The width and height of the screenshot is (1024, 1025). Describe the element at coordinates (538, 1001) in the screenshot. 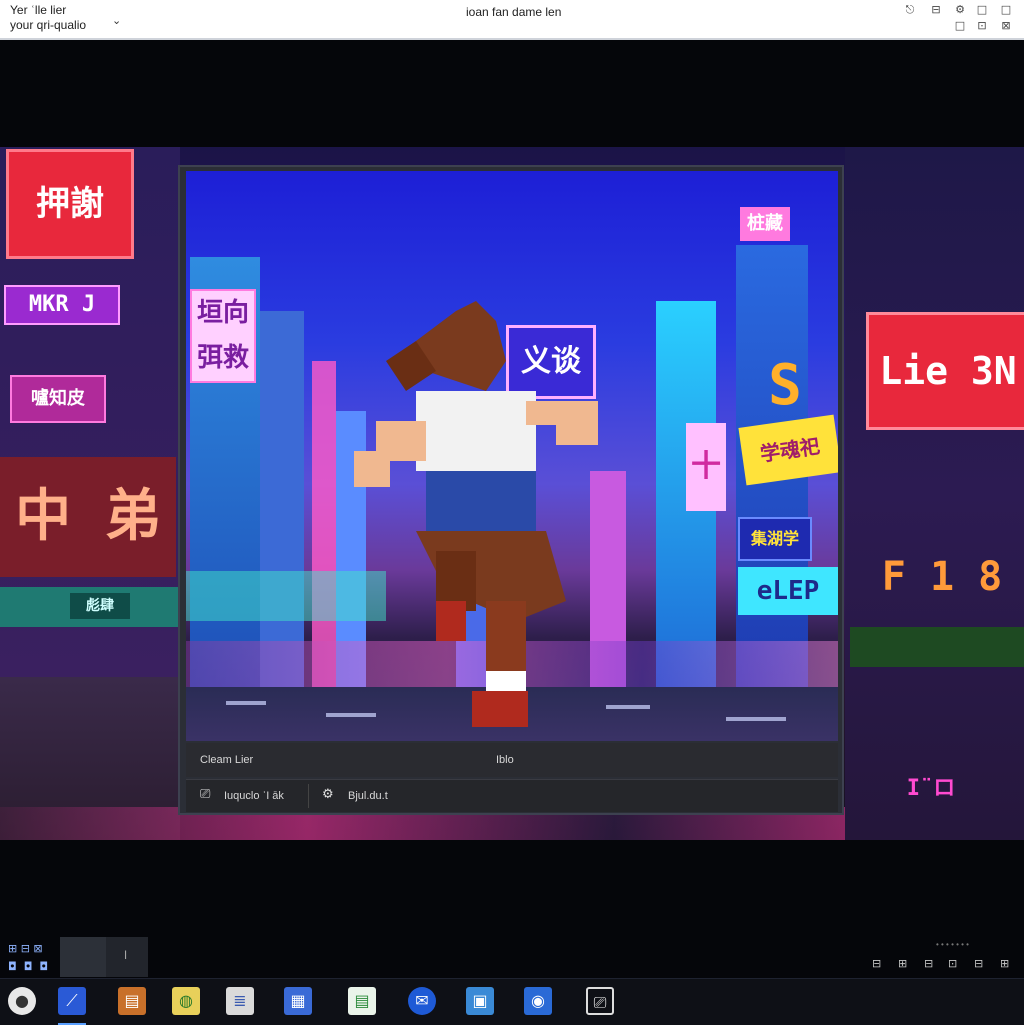

I see `web-app-icon: ◉` at that location.